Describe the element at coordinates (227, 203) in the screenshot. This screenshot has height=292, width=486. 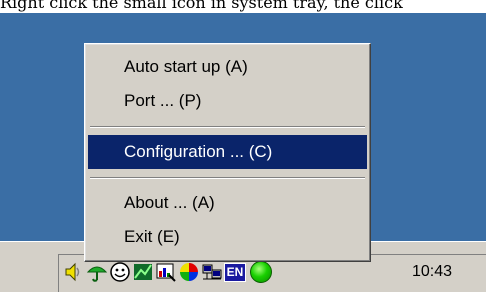
I see `menu-item-about: About ... (A)` at that location.